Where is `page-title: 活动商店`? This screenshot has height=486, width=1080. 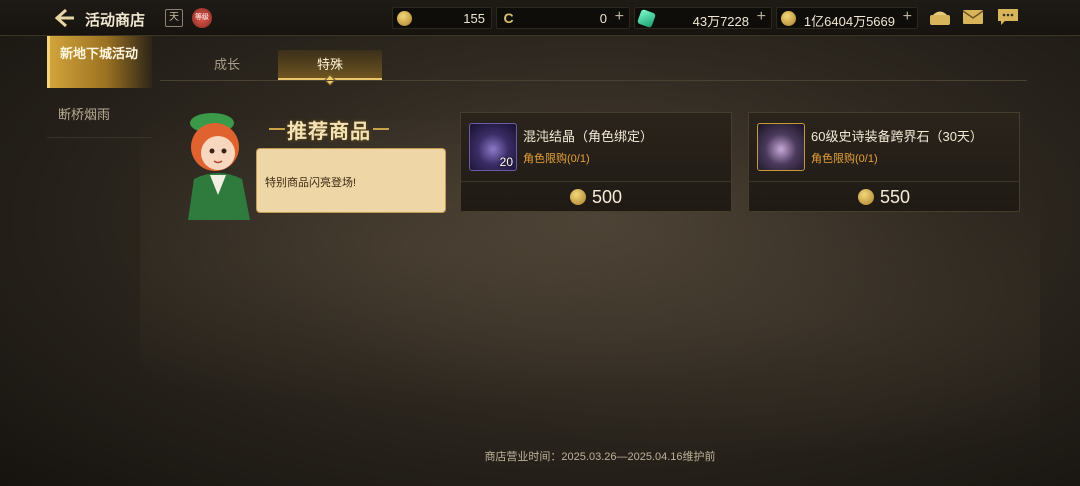
page-title: 活动商店 is located at coordinates (115, 20).